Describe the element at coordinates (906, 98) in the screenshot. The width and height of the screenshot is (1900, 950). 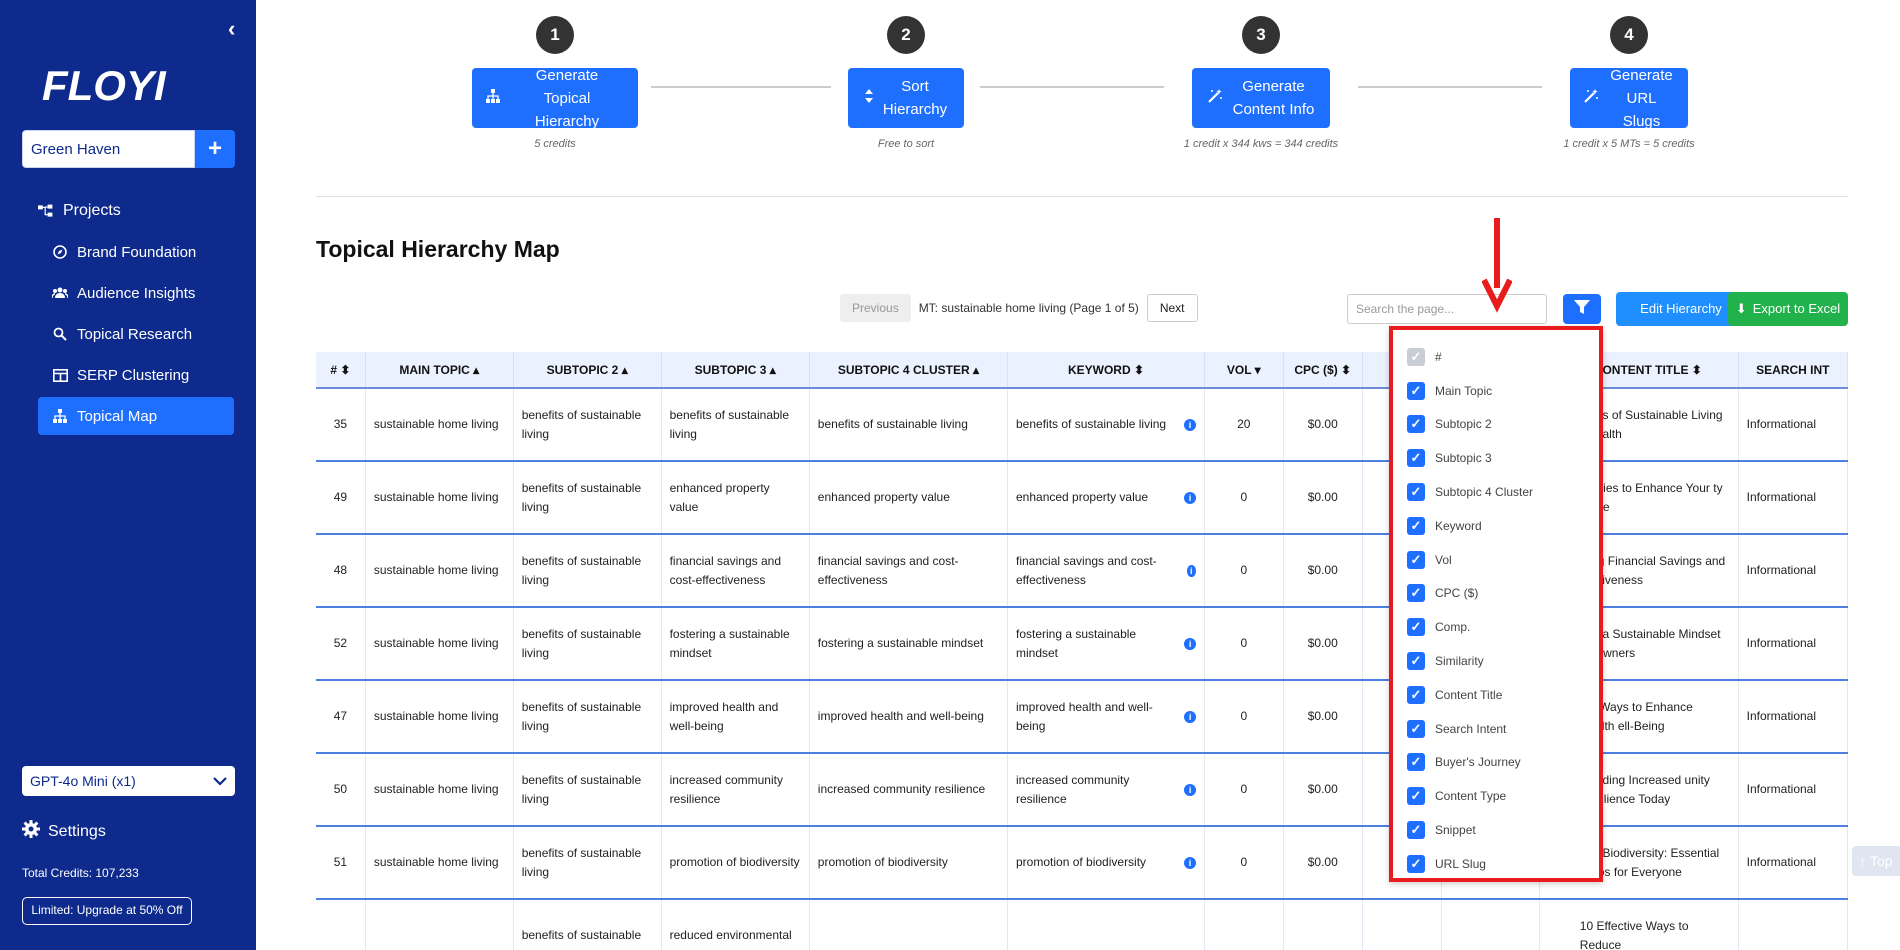
I see `sort-hierarchy-button: Sort Hierarchy` at that location.